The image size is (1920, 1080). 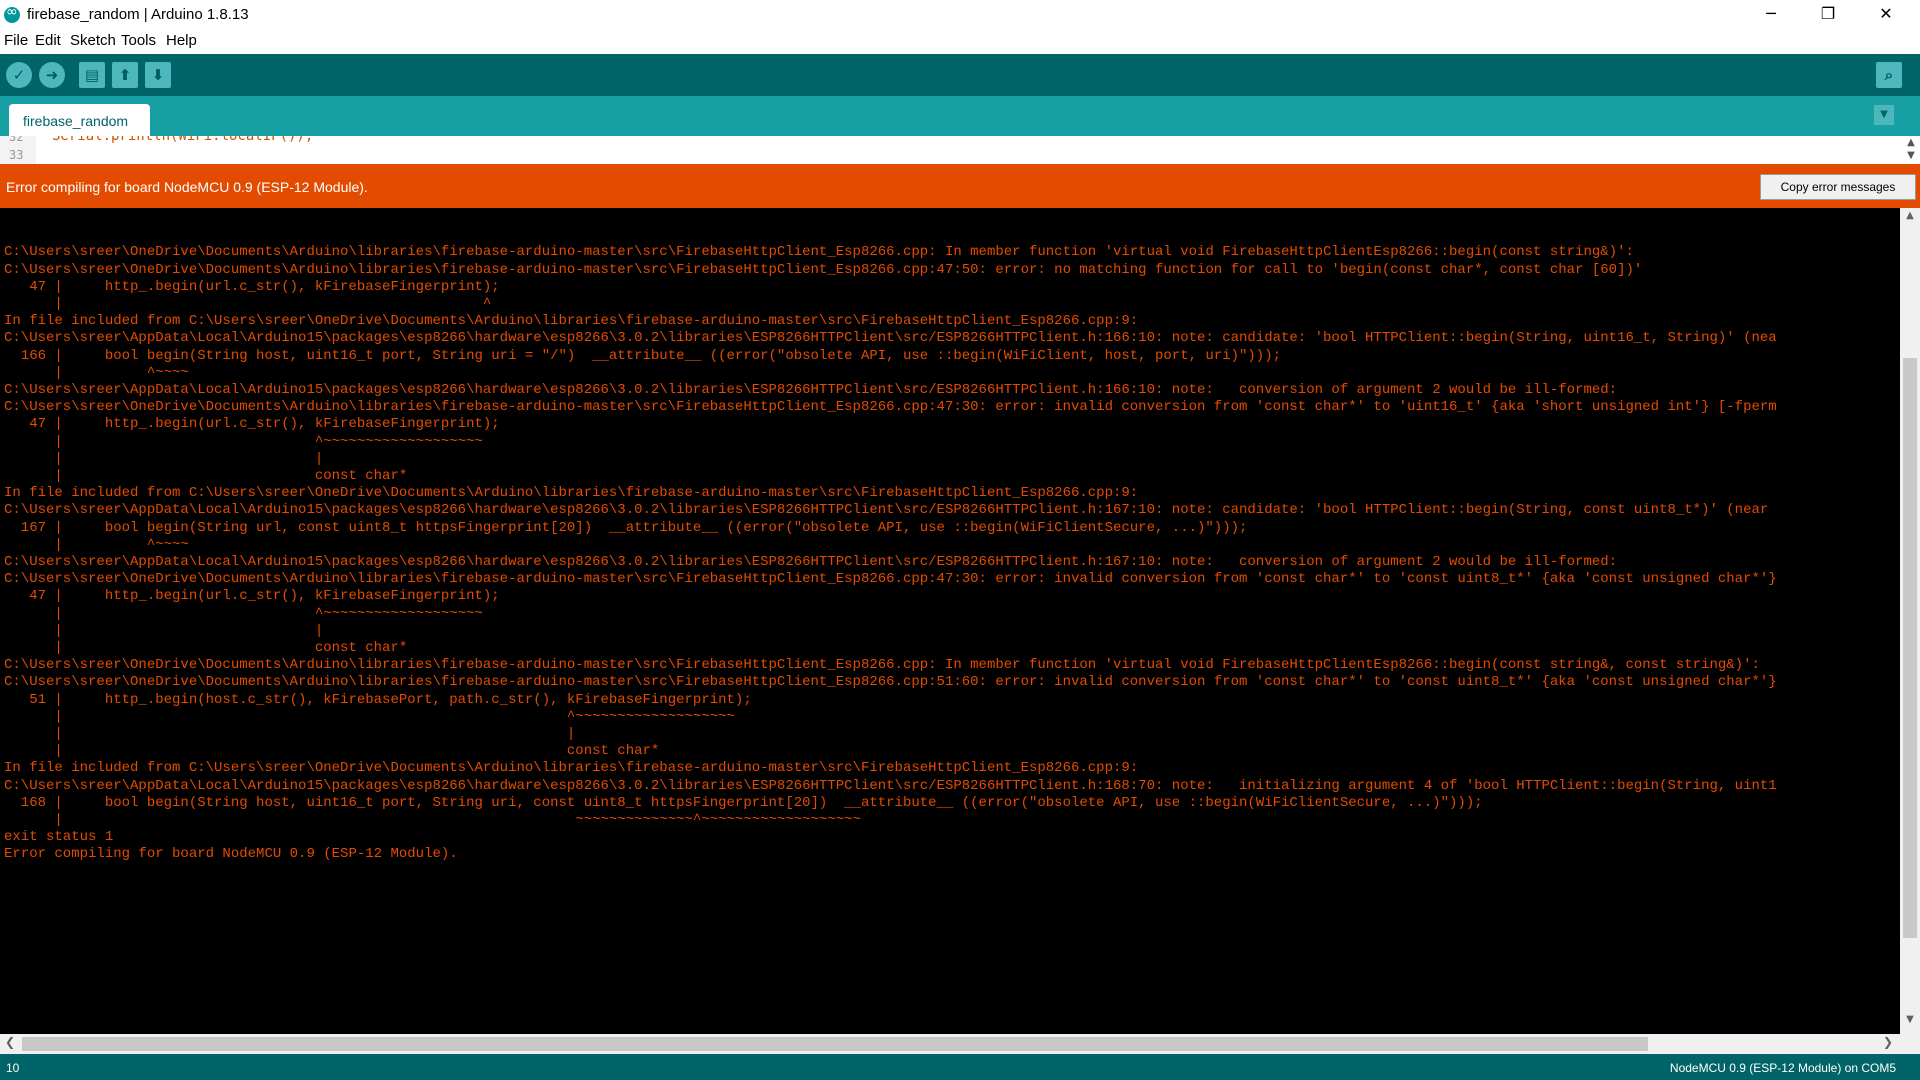 I want to click on open-button: ⬆, so click(x=125, y=75).